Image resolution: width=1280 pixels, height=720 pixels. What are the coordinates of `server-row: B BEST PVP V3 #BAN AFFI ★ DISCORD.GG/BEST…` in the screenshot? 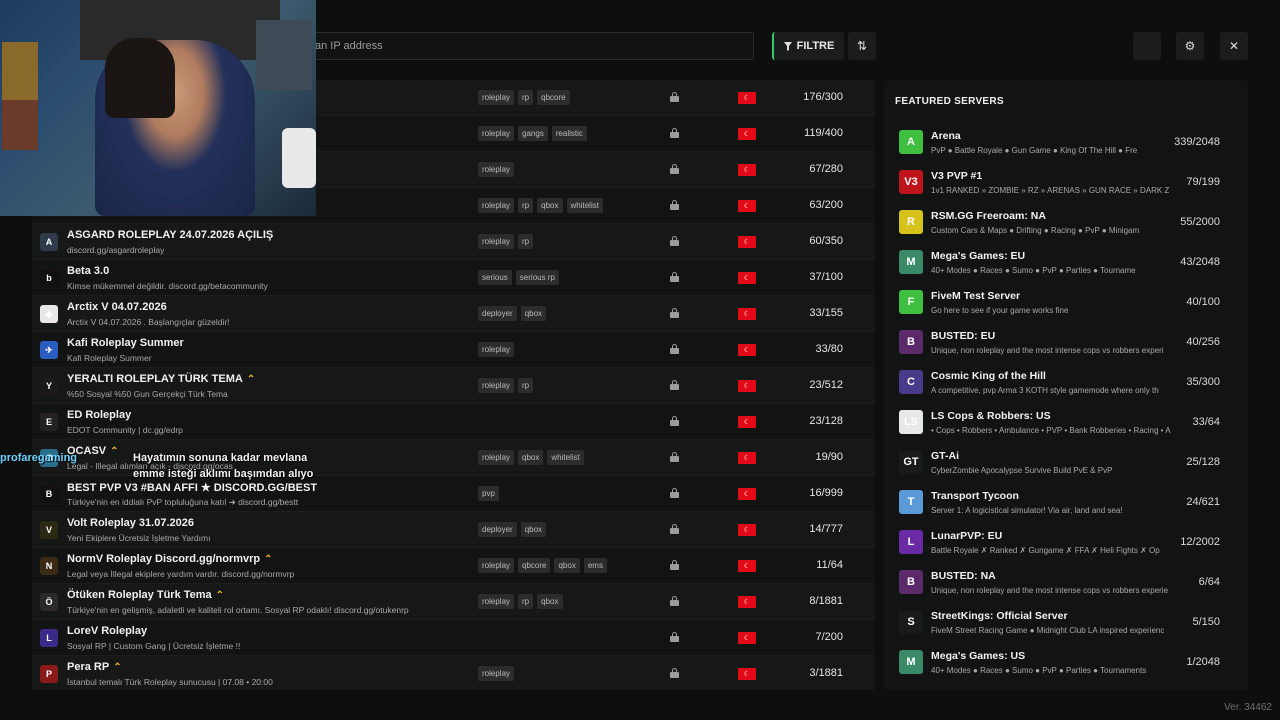 It's located at (453, 494).